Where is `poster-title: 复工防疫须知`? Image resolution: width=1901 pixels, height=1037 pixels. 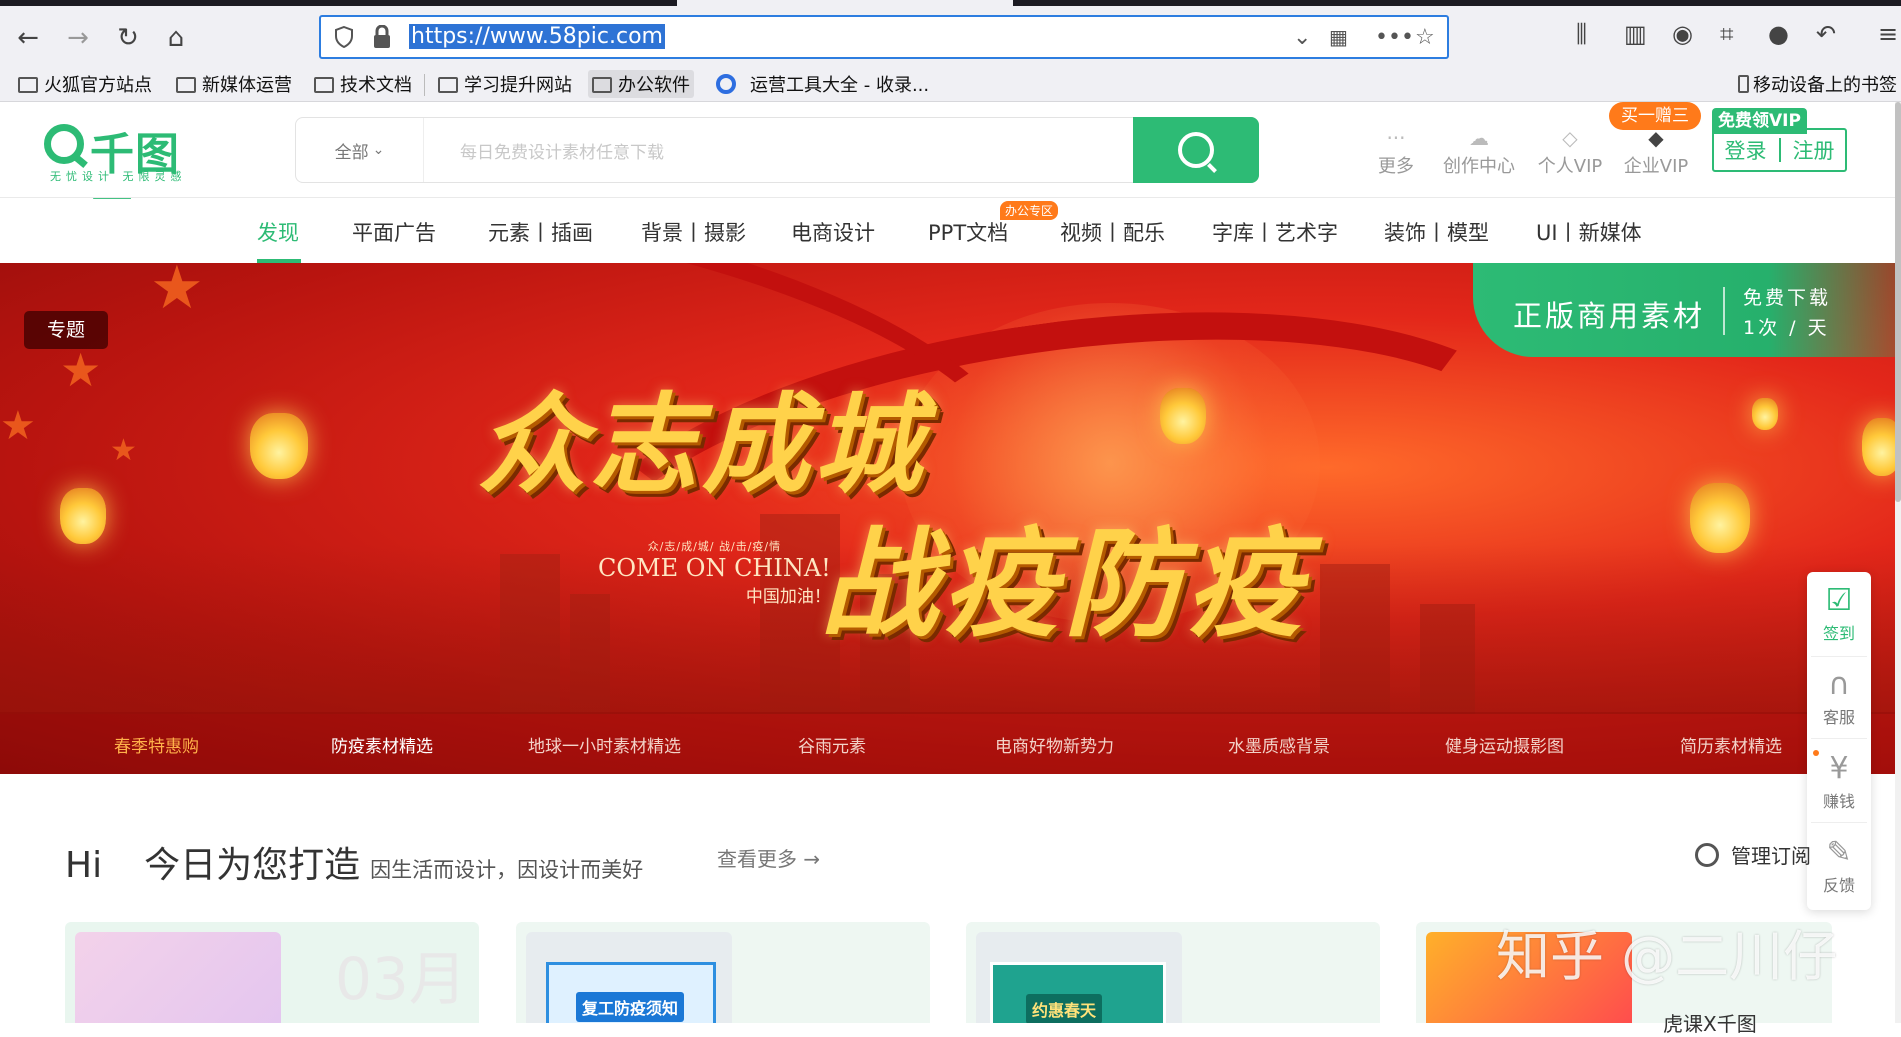
poster-title: 复工防疫须知 is located at coordinates (630, 1007).